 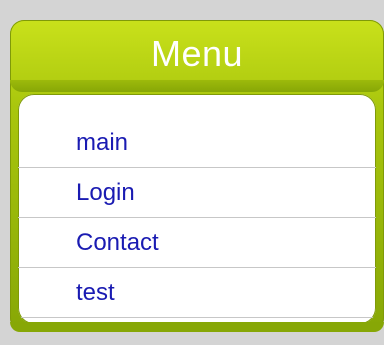 What do you see at coordinates (197, 143) in the screenshot?
I see `menu-item-main: main` at bounding box center [197, 143].